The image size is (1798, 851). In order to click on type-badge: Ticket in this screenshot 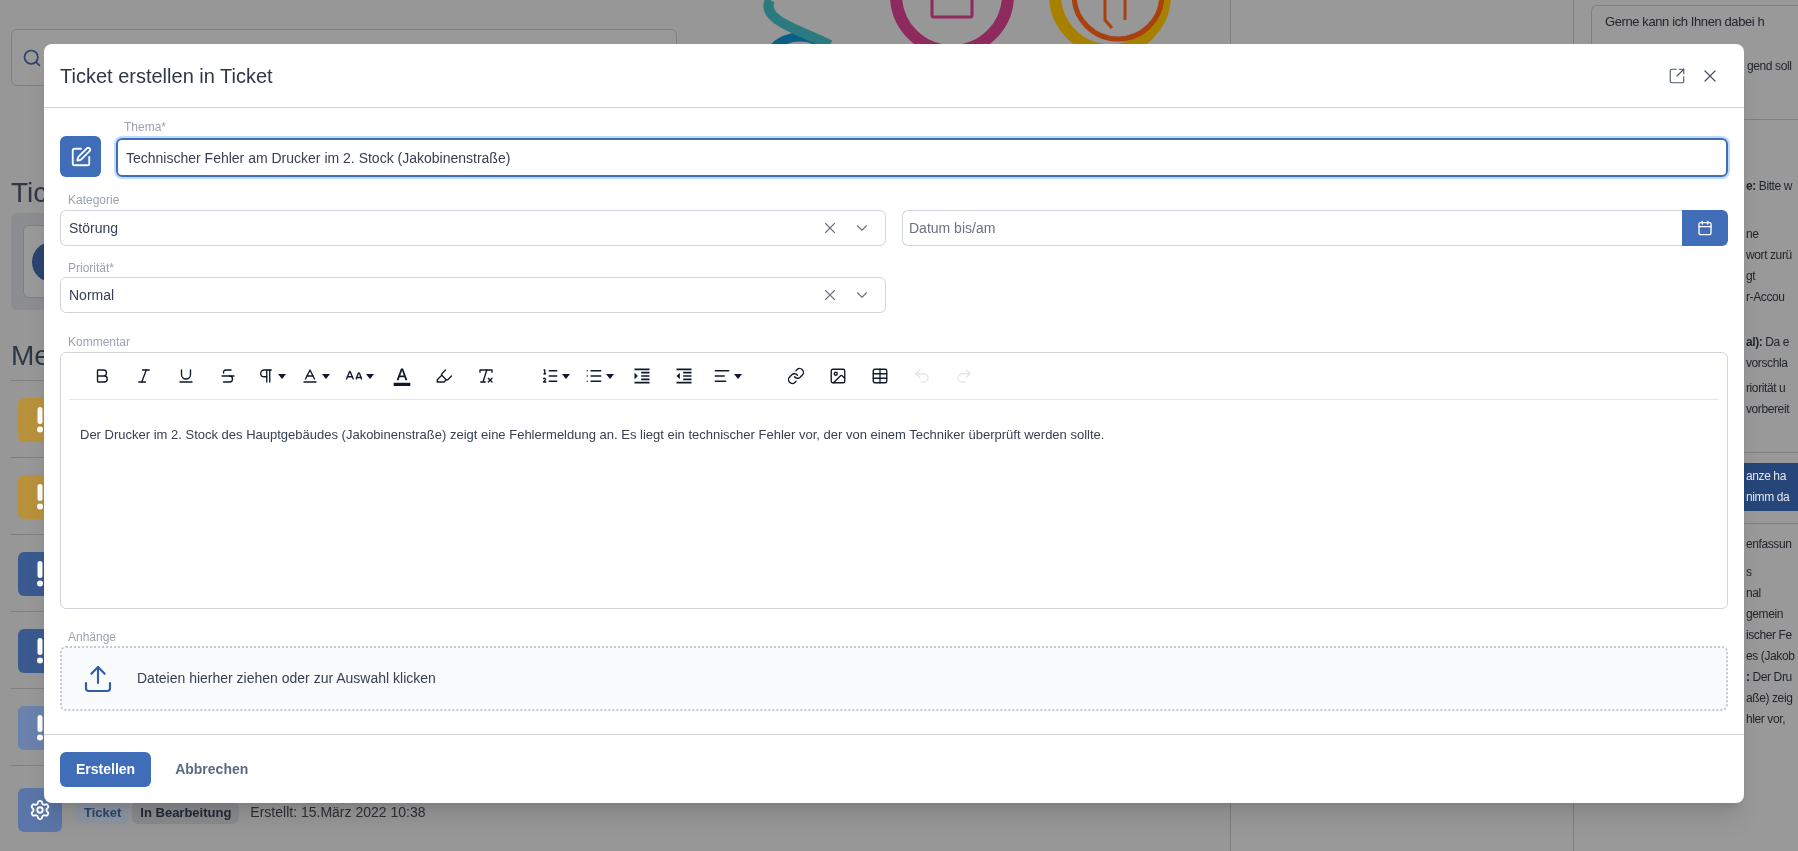, I will do `click(103, 813)`.